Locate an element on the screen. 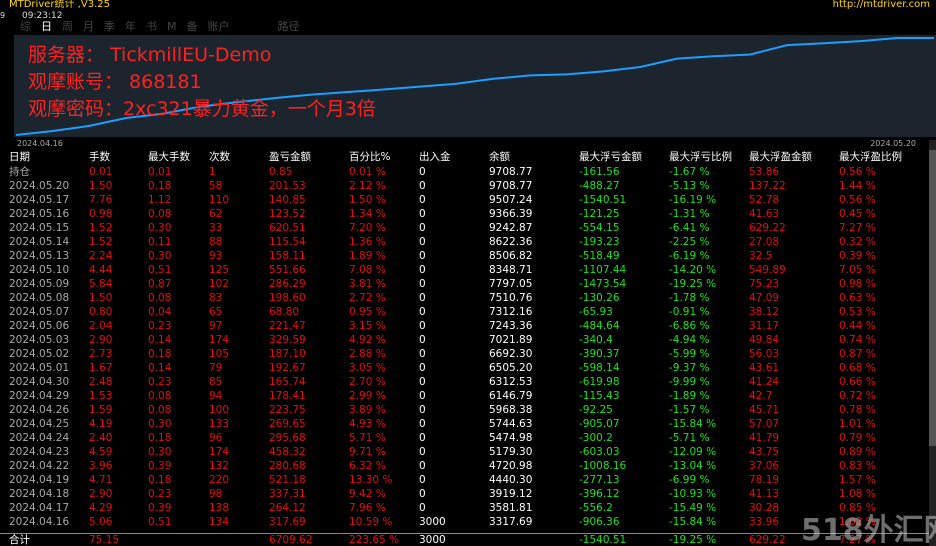  cell-1: 2.90 is located at coordinates (101, 340).